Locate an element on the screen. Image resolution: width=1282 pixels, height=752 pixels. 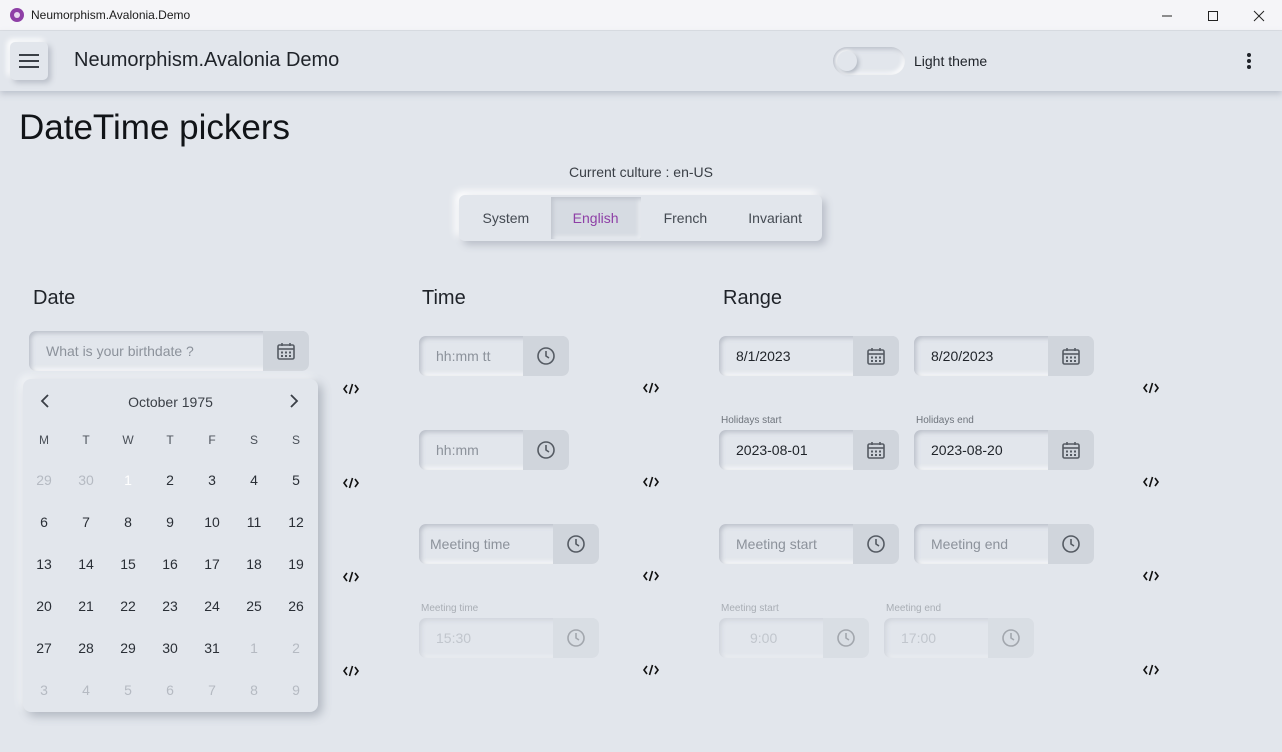
section-title-time: Time is located at coordinates (444, 298).